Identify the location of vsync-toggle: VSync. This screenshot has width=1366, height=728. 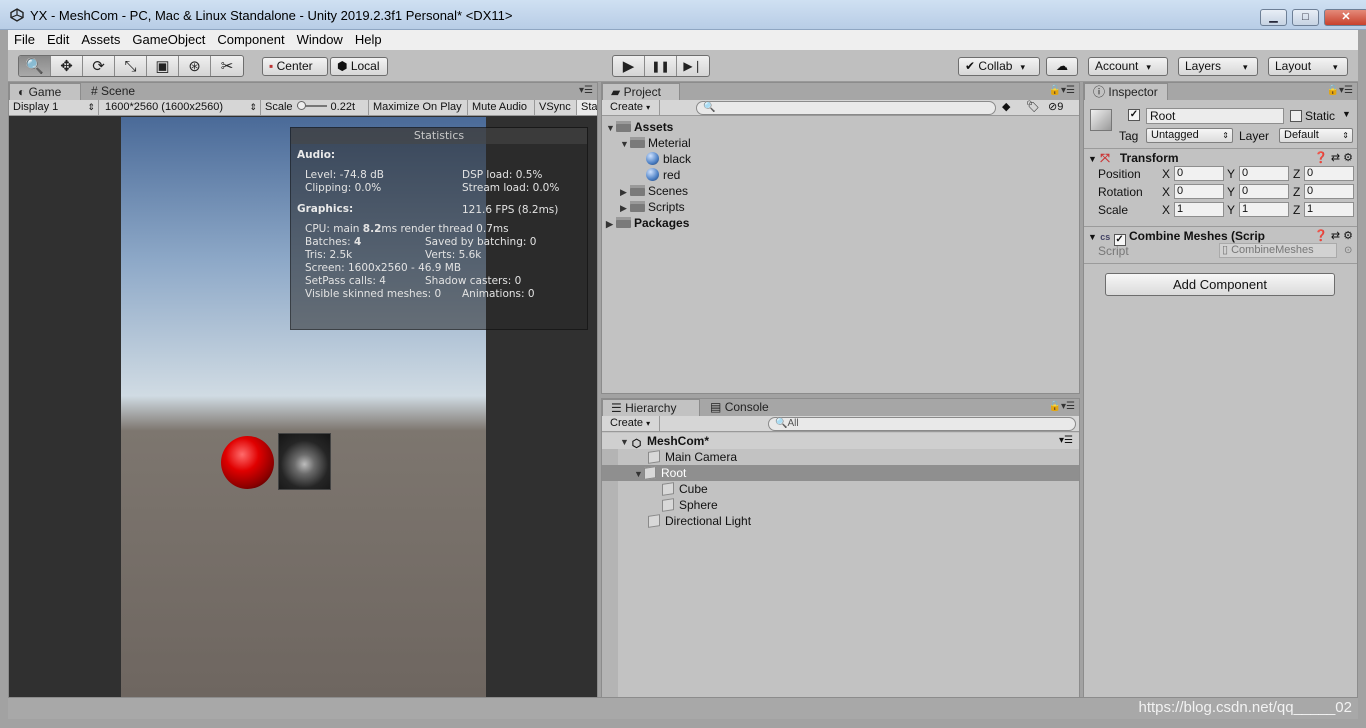
(556, 107).